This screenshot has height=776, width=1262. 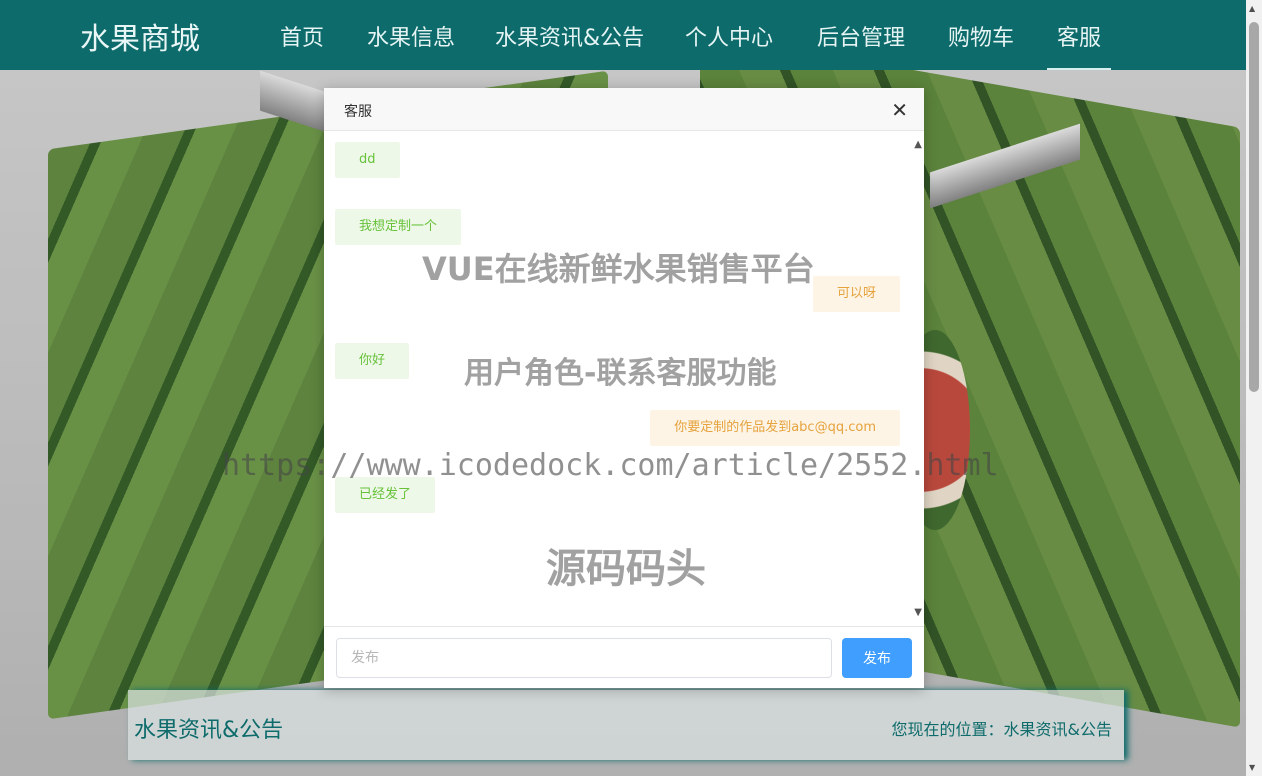 What do you see at coordinates (411, 45) in the screenshot?
I see `nav-item-fruit-info: 水果信息` at bounding box center [411, 45].